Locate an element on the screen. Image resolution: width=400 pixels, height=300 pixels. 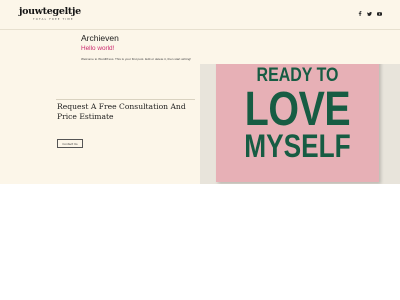
twitter-icon is located at coordinates (369, 13).